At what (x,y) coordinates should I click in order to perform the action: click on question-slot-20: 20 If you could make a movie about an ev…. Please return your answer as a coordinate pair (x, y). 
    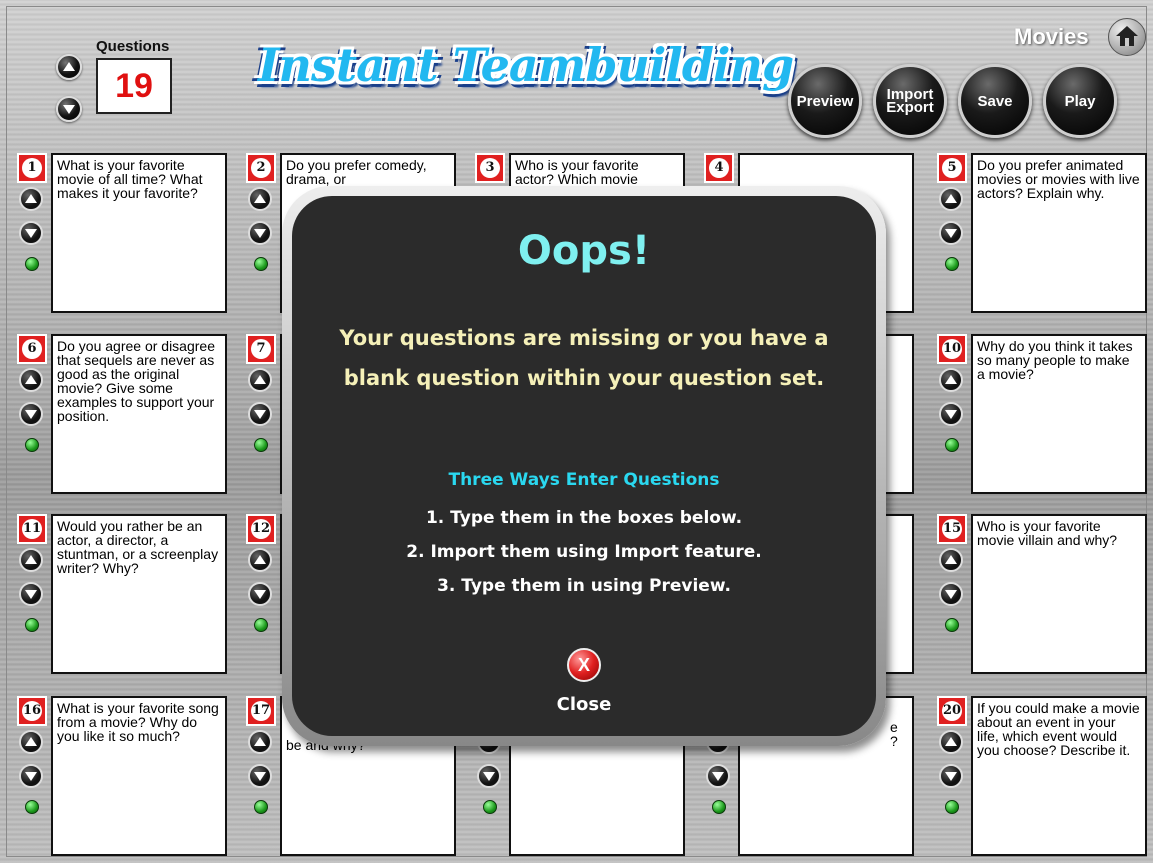
    Looking at the image, I should click on (1043, 776).